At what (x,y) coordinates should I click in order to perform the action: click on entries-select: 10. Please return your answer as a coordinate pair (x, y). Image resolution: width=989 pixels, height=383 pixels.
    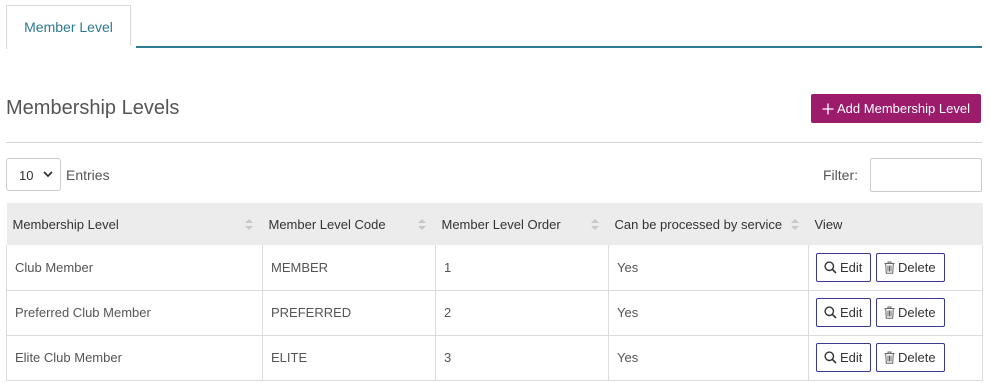
    Looking at the image, I should click on (33, 174).